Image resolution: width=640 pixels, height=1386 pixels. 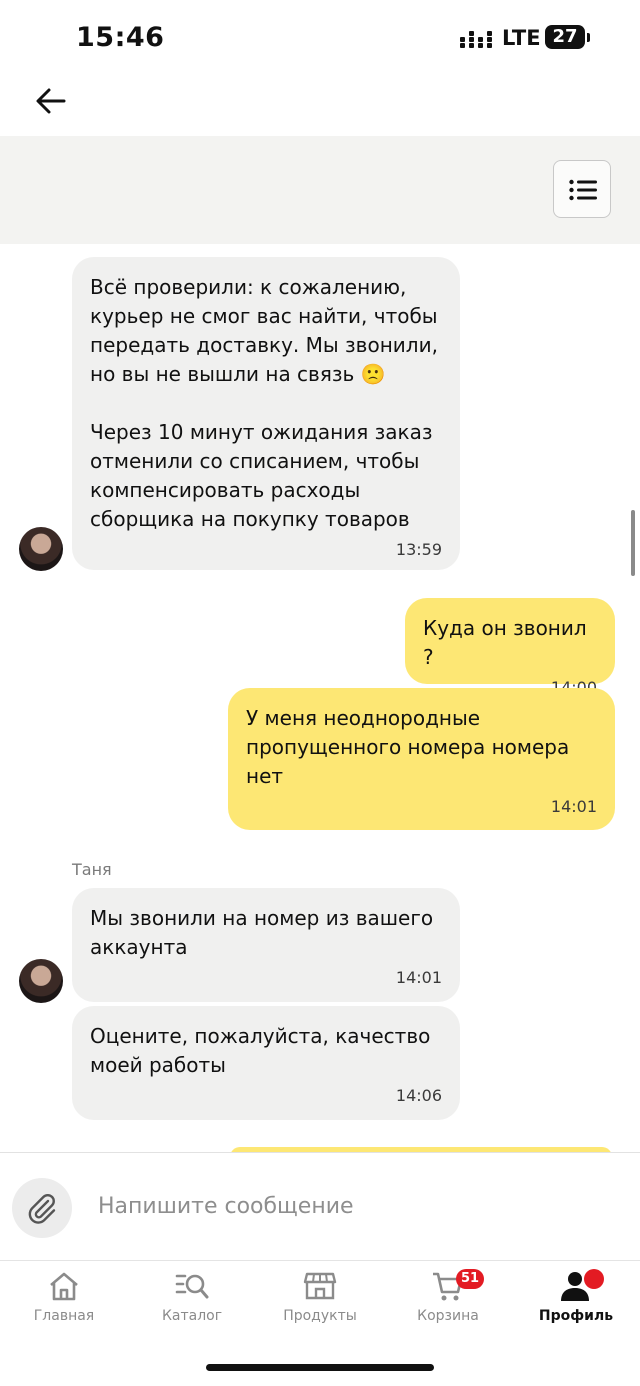 What do you see at coordinates (92, 869) in the screenshot?
I see `sender-name: Таня` at bounding box center [92, 869].